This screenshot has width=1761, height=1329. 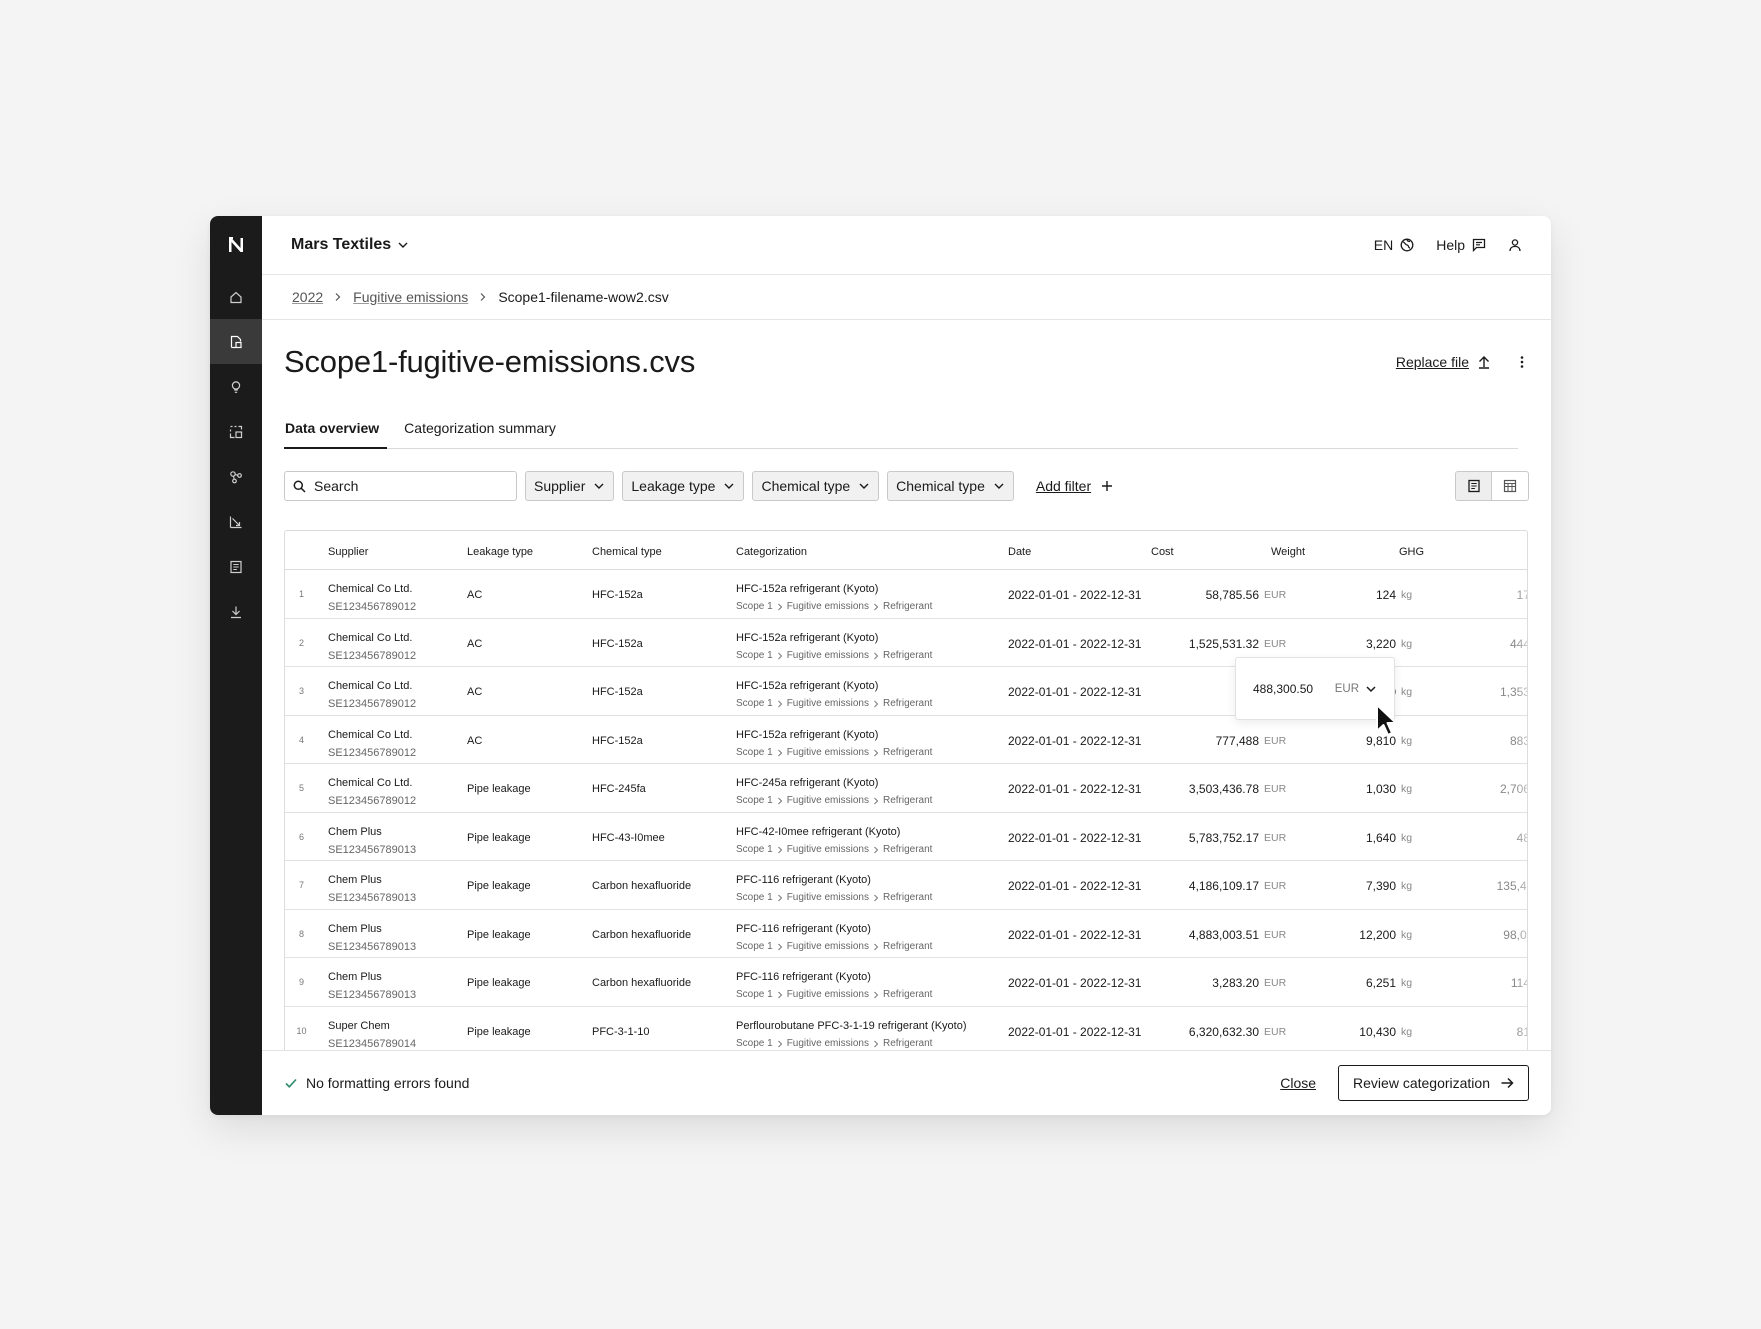 I want to click on brand-logo, so click(x=236, y=245).